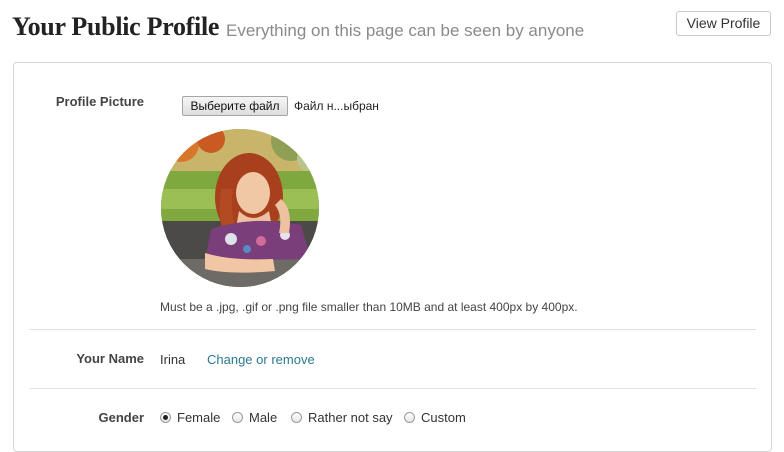  I want to click on profile-photo-icon, so click(240, 208).